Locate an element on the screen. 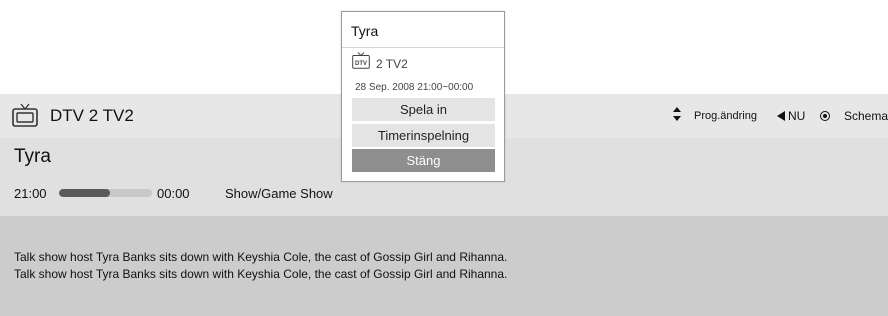  up-down-arrows-icon is located at coordinates (677, 114).